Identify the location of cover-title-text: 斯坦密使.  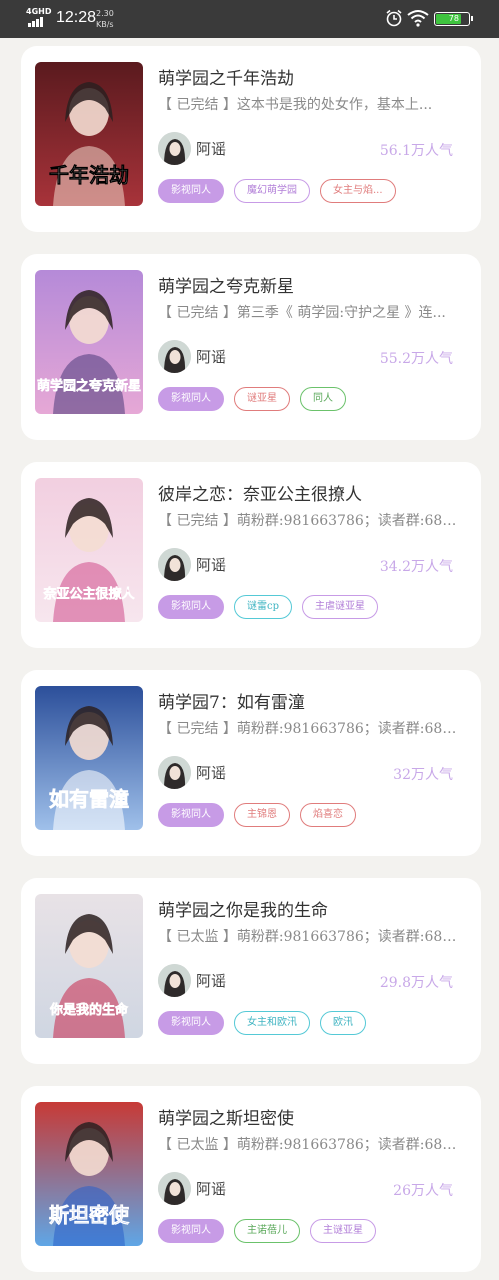
(89, 1215).